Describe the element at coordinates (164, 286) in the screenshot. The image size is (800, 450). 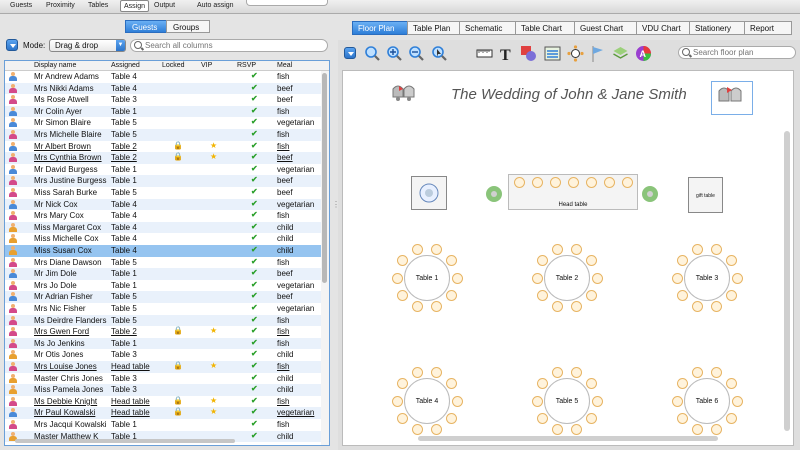
I see `table-row: Mrs Jo Dole Table 1 ✔ vegetarian` at that location.